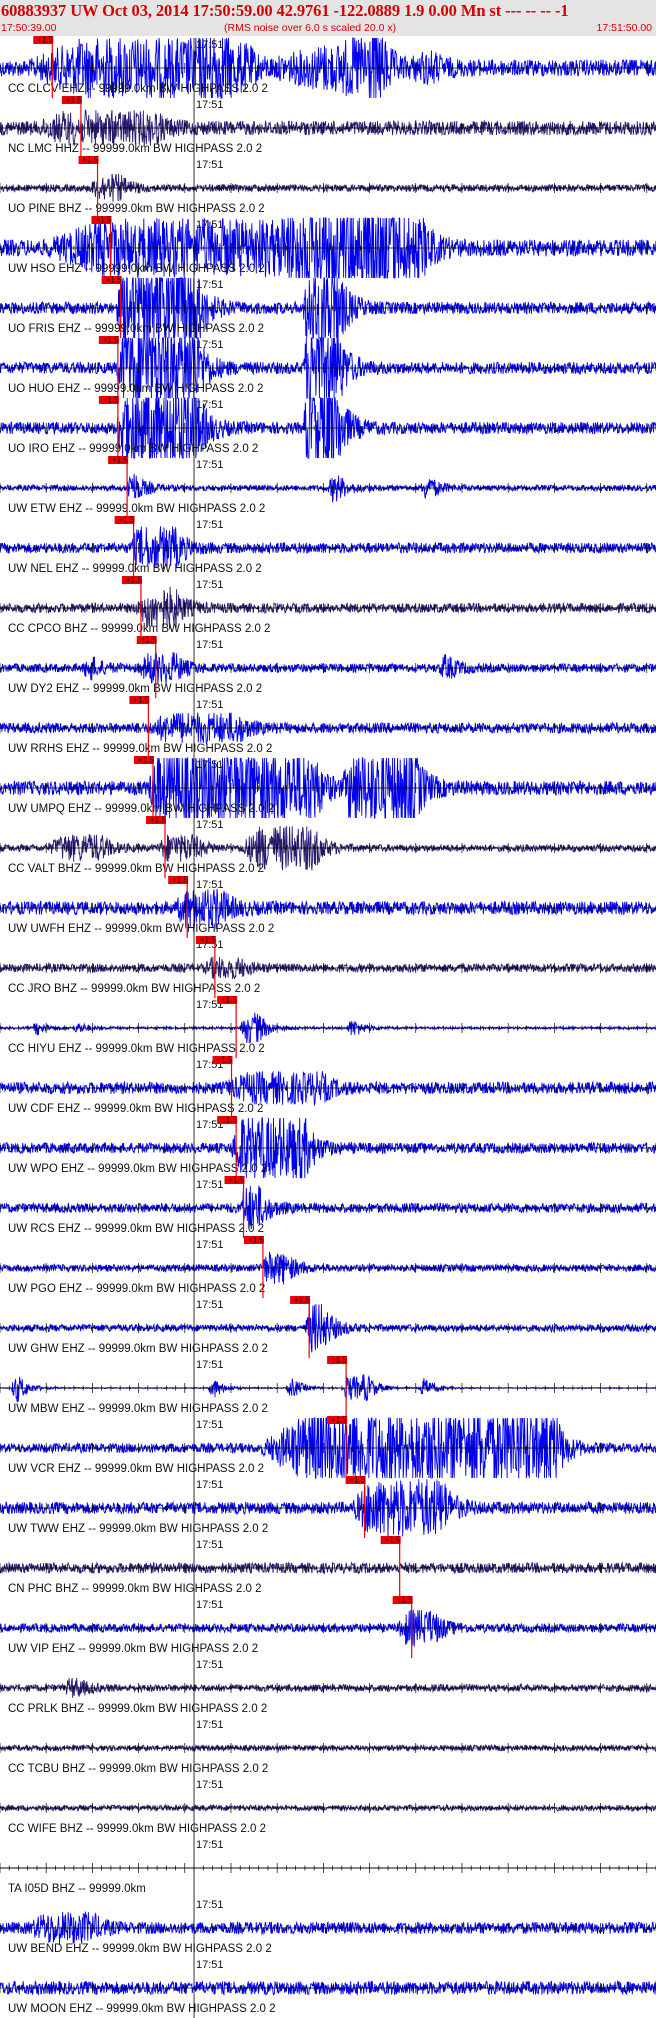 This screenshot has height=2018, width=656. I want to click on start-time: 17:50:39.00, so click(29, 28).